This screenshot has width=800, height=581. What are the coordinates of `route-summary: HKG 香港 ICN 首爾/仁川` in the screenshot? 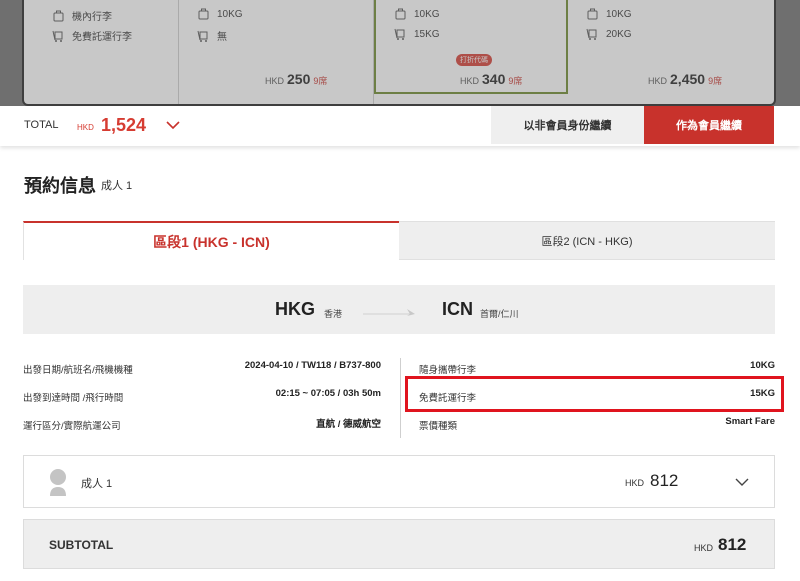 It's located at (399, 309).